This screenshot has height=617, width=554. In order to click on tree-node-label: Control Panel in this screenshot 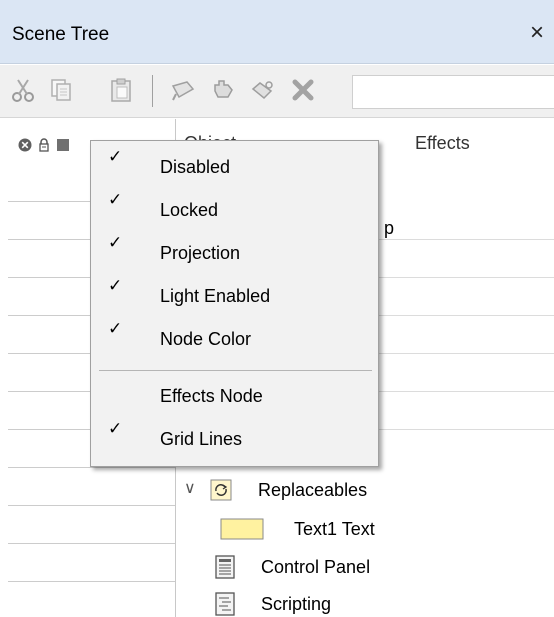, I will do `click(316, 567)`.